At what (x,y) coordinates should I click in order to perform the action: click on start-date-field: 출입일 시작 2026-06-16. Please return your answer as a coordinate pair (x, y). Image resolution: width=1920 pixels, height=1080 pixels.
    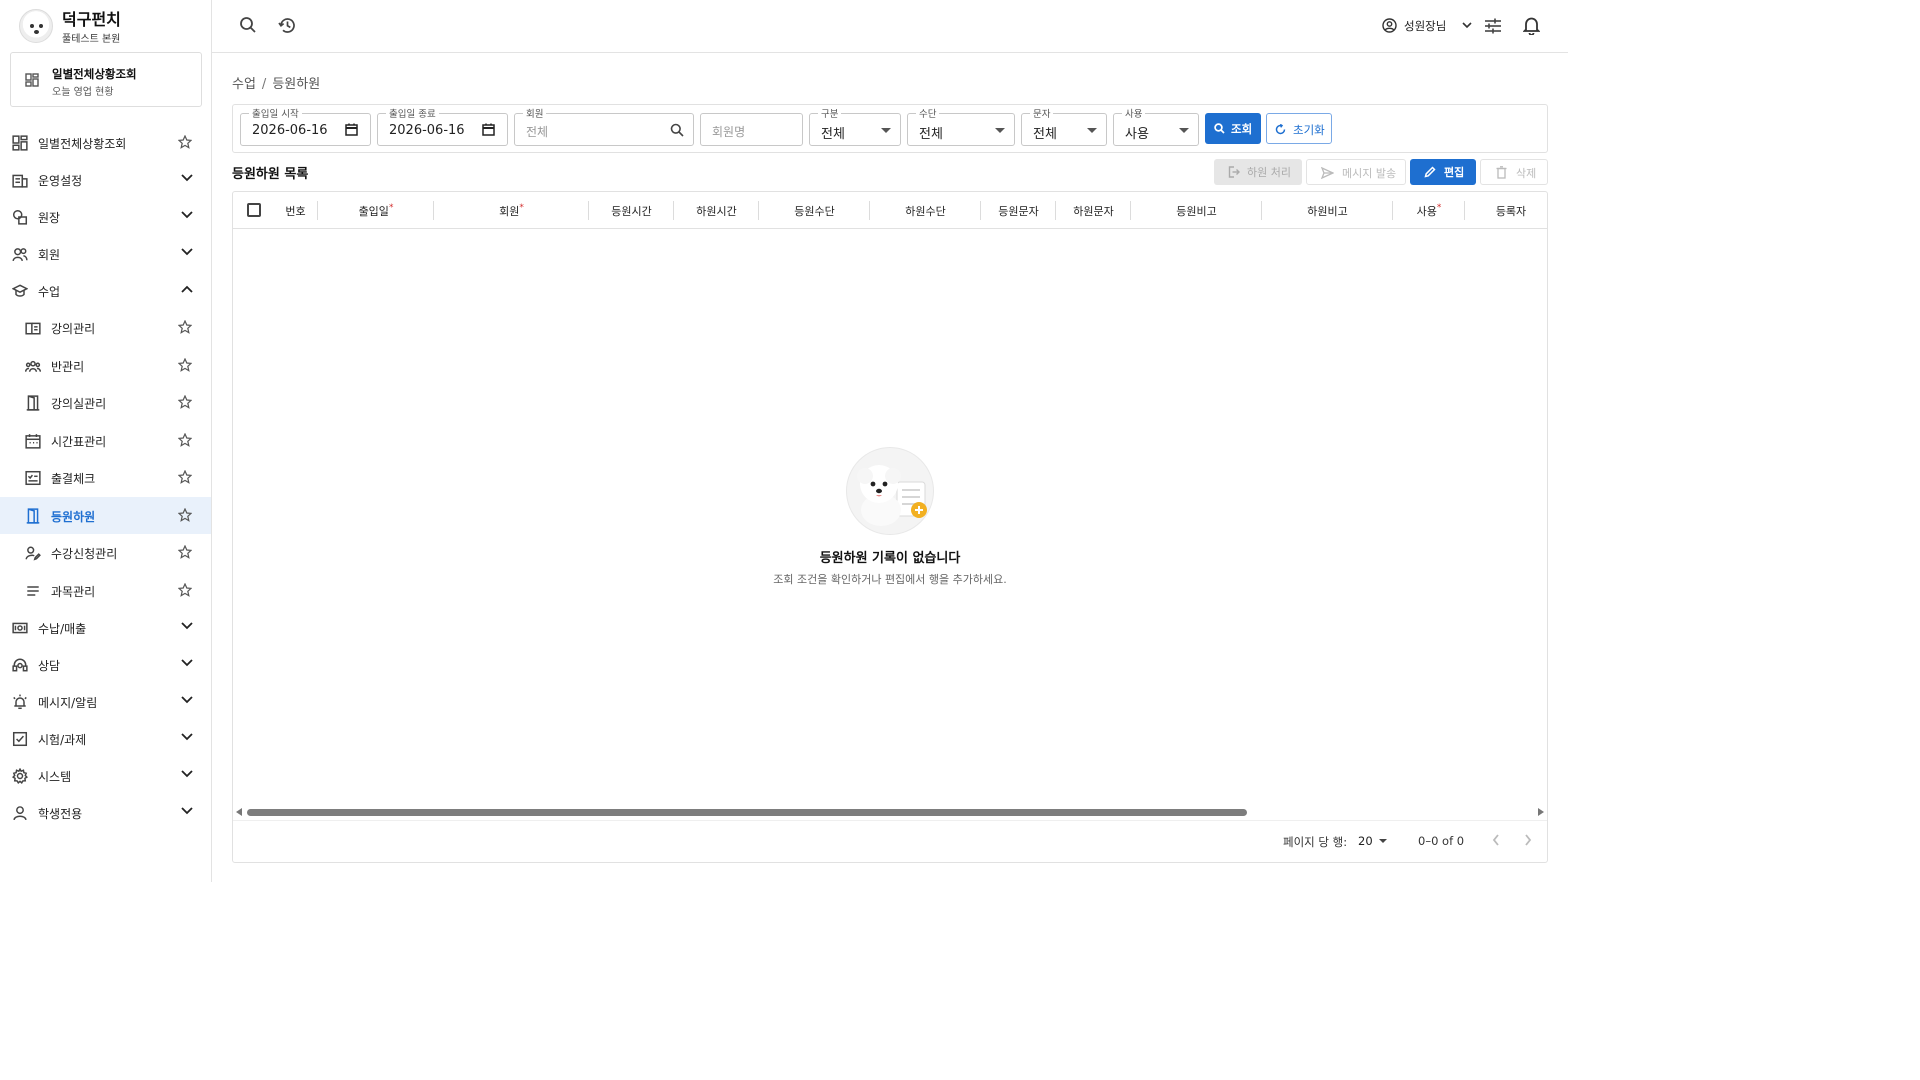
    Looking at the image, I should click on (305, 126).